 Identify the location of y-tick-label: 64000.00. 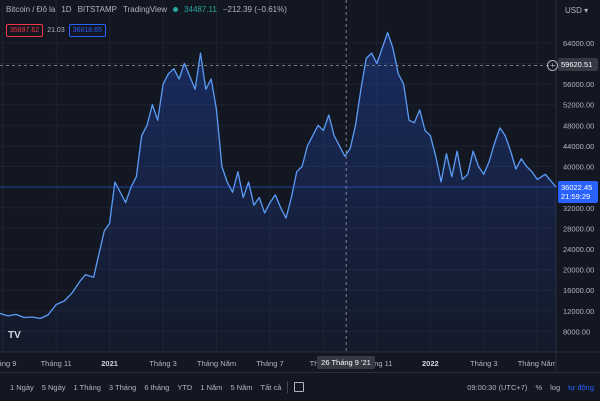
(578, 43).